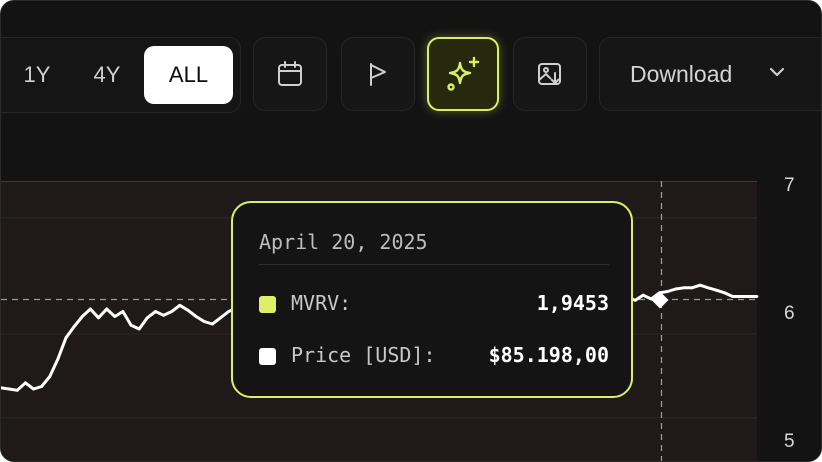 Image resolution: width=822 pixels, height=462 pixels. What do you see at coordinates (267, 304) in the screenshot?
I see `mvrv-swatch` at bounding box center [267, 304].